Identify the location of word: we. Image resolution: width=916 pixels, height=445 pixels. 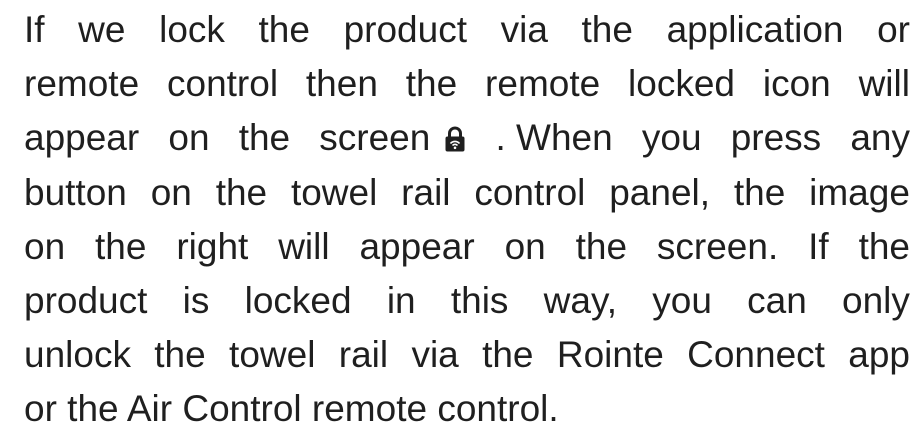
(102, 29).